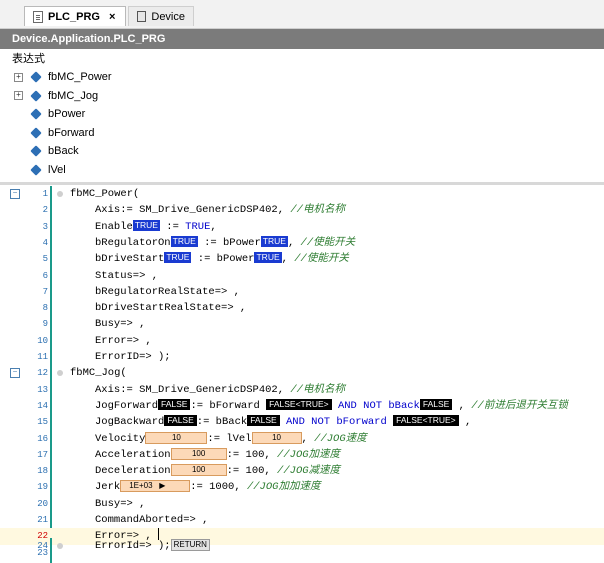  What do you see at coordinates (42, 405) in the screenshot?
I see `line-number: 14` at bounding box center [42, 405].